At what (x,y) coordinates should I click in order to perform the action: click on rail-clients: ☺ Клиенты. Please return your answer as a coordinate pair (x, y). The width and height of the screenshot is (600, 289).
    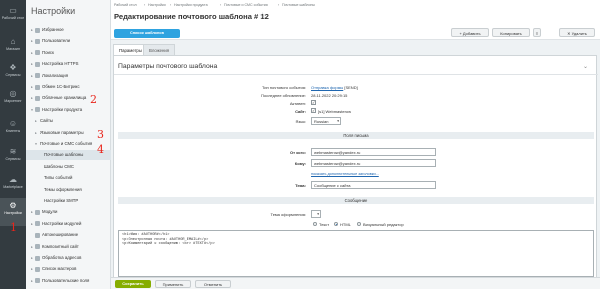
    Looking at the image, I should click on (13, 130).